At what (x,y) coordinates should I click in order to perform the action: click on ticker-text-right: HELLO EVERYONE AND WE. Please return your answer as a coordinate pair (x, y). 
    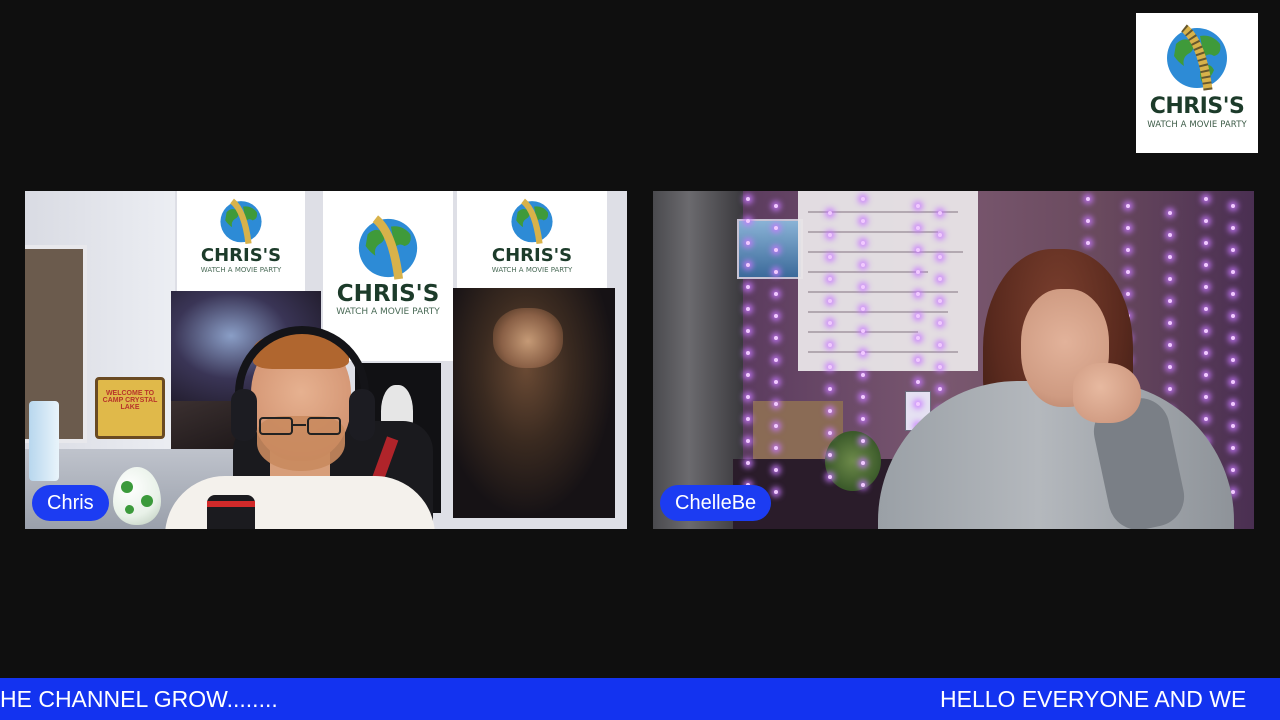
    Looking at the image, I should click on (1093, 699).